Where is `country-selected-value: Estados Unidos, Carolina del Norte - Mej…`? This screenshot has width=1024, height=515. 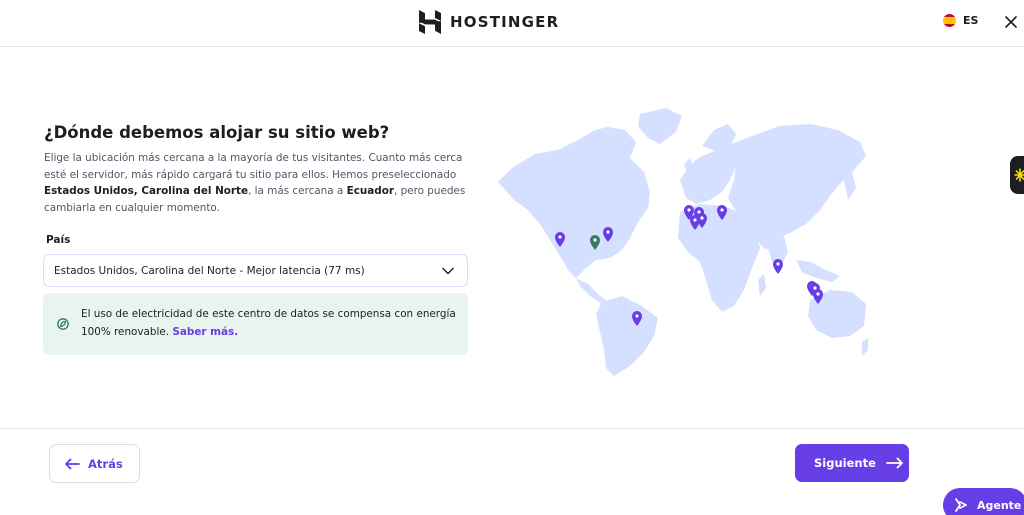
country-selected-value: Estados Unidos, Carolina del Norte - Mej… is located at coordinates (209, 270).